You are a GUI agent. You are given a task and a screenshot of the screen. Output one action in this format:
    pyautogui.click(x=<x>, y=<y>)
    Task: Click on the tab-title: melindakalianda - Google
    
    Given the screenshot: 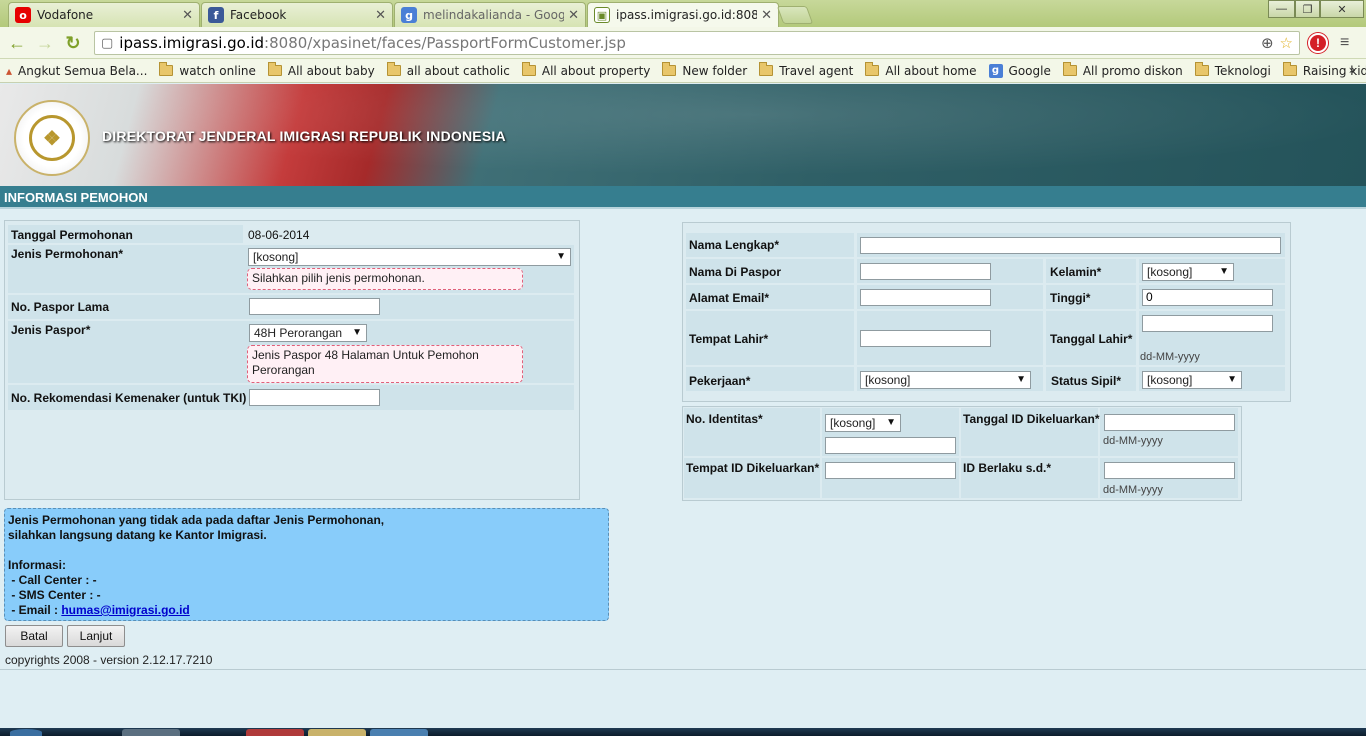 What is the action you would take?
    pyautogui.click(x=494, y=15)
    